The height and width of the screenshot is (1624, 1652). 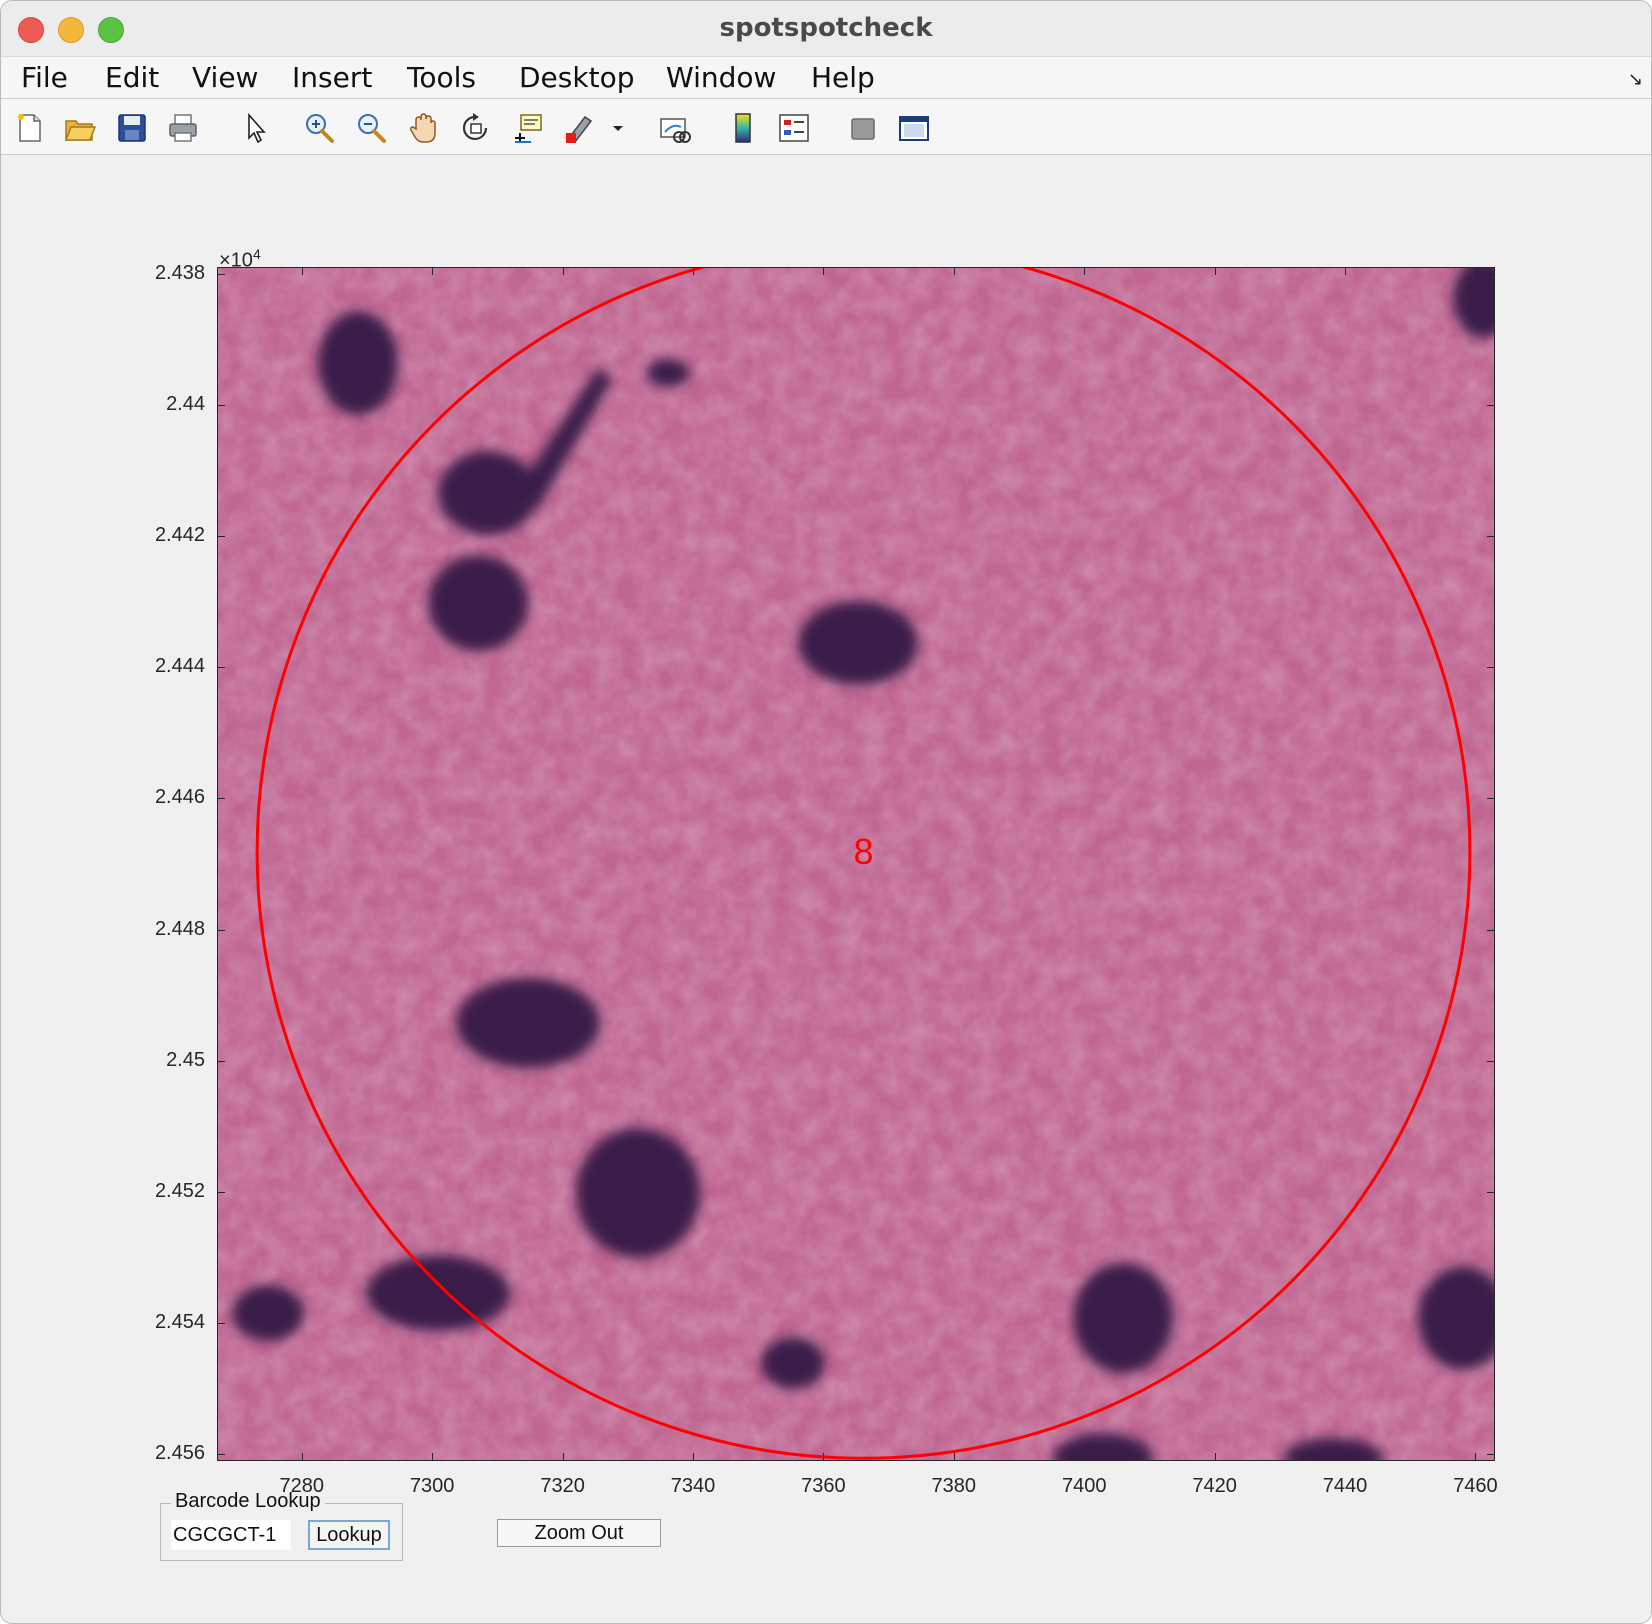 What do you see at coordinates (179, 534) in the screenshot?
I see `y-tick-label: 2.442` at bounding box center [179, 534].